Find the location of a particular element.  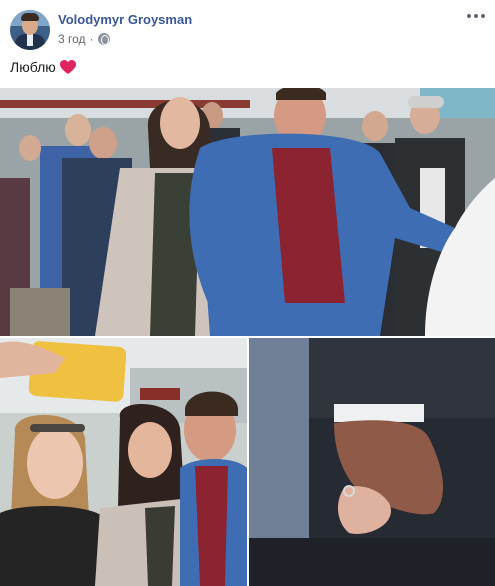

post-meta: 3 год · is located at coordinates (84, 39).